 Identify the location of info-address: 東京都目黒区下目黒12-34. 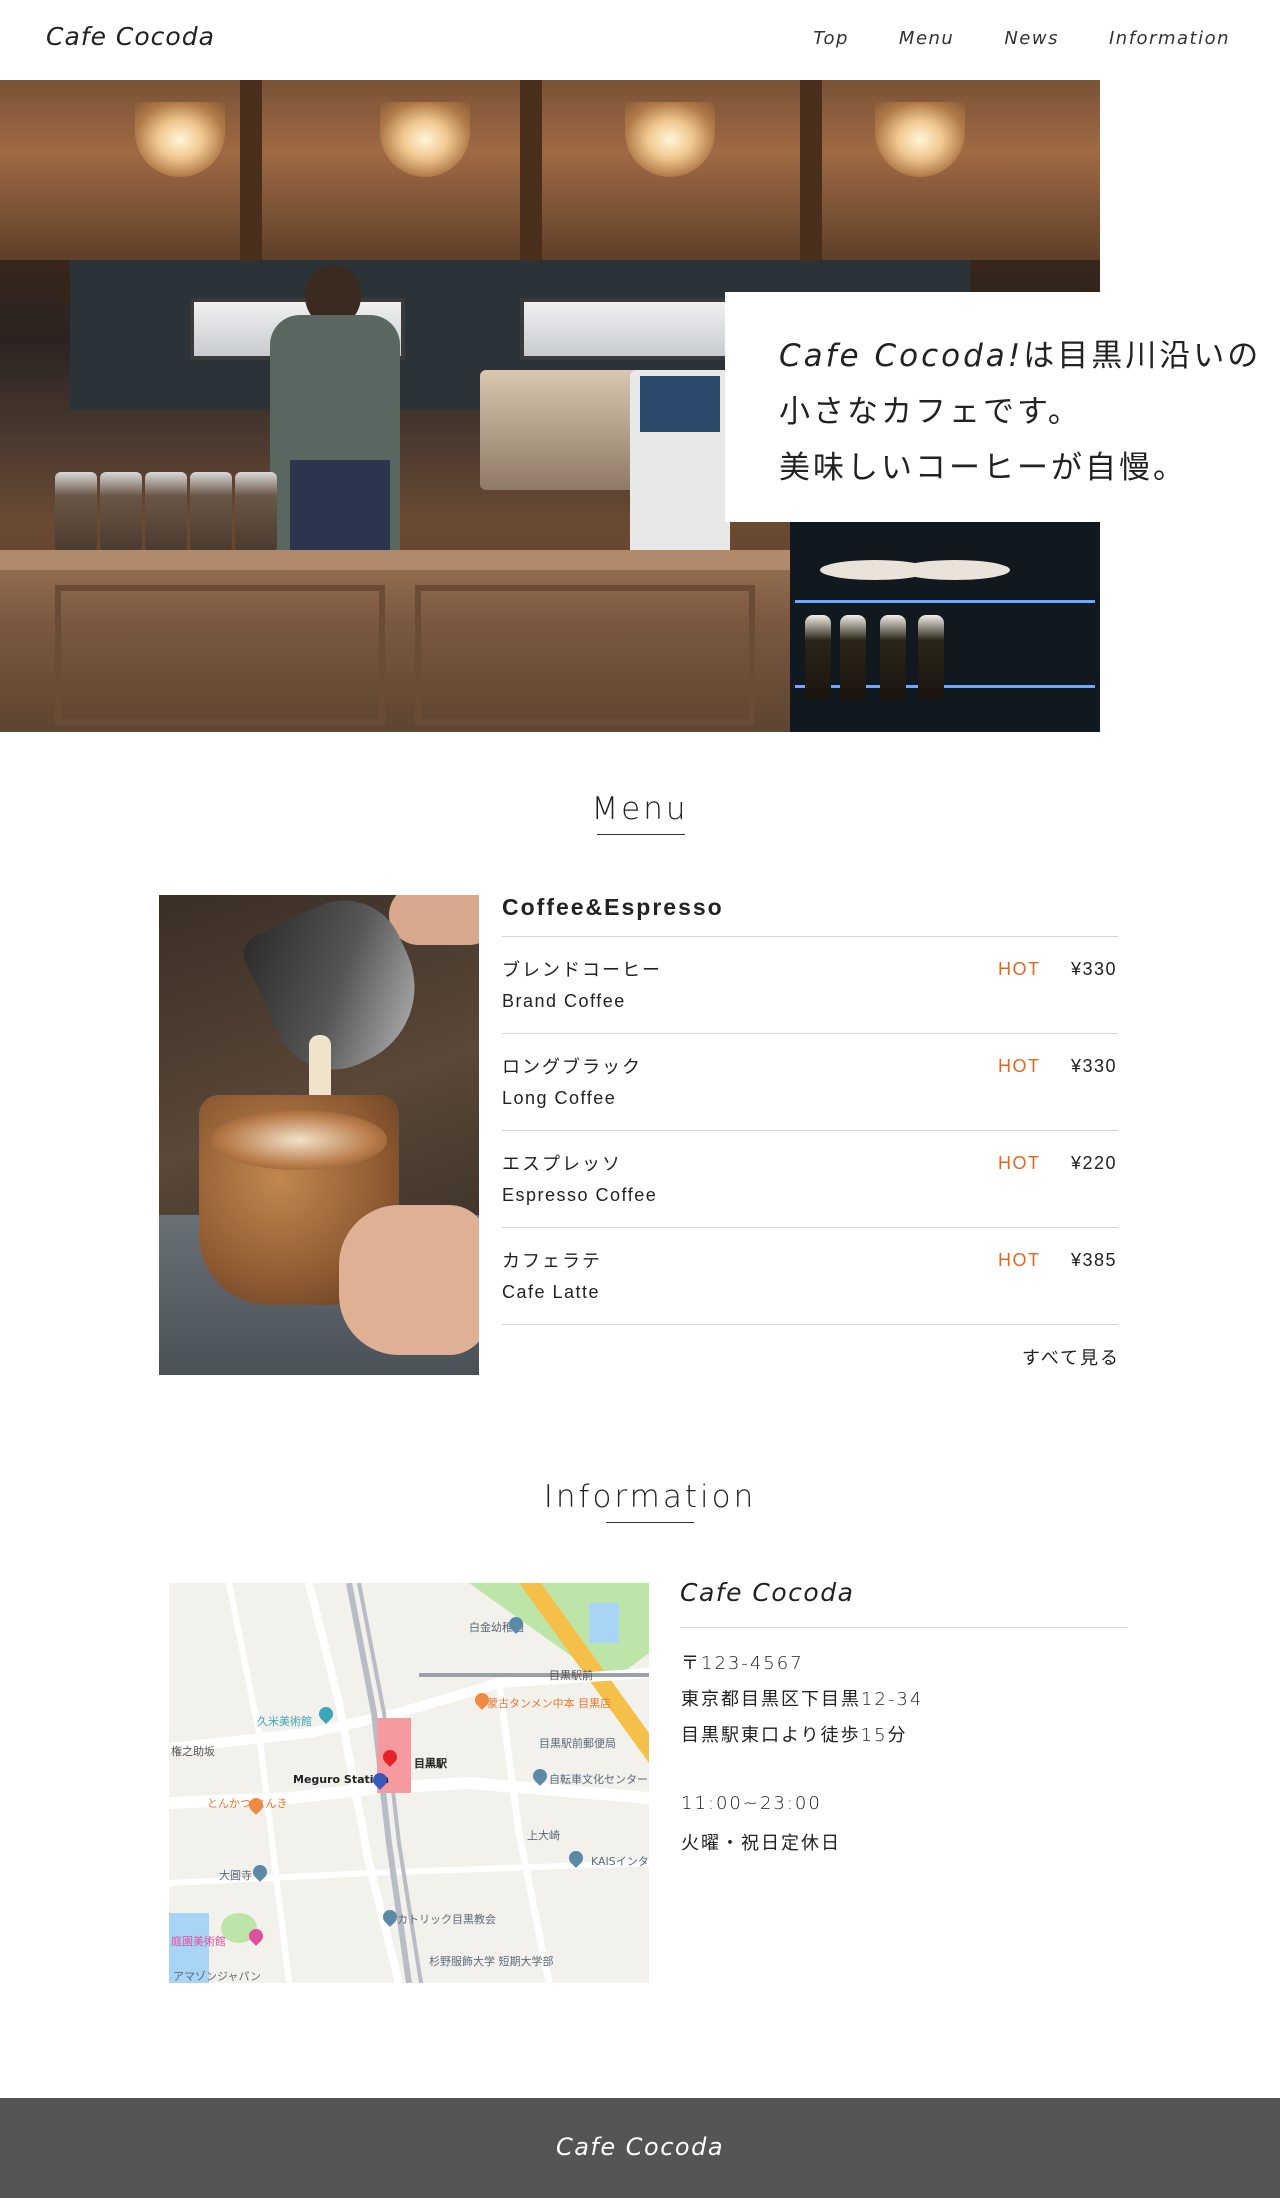
(802, 1699).